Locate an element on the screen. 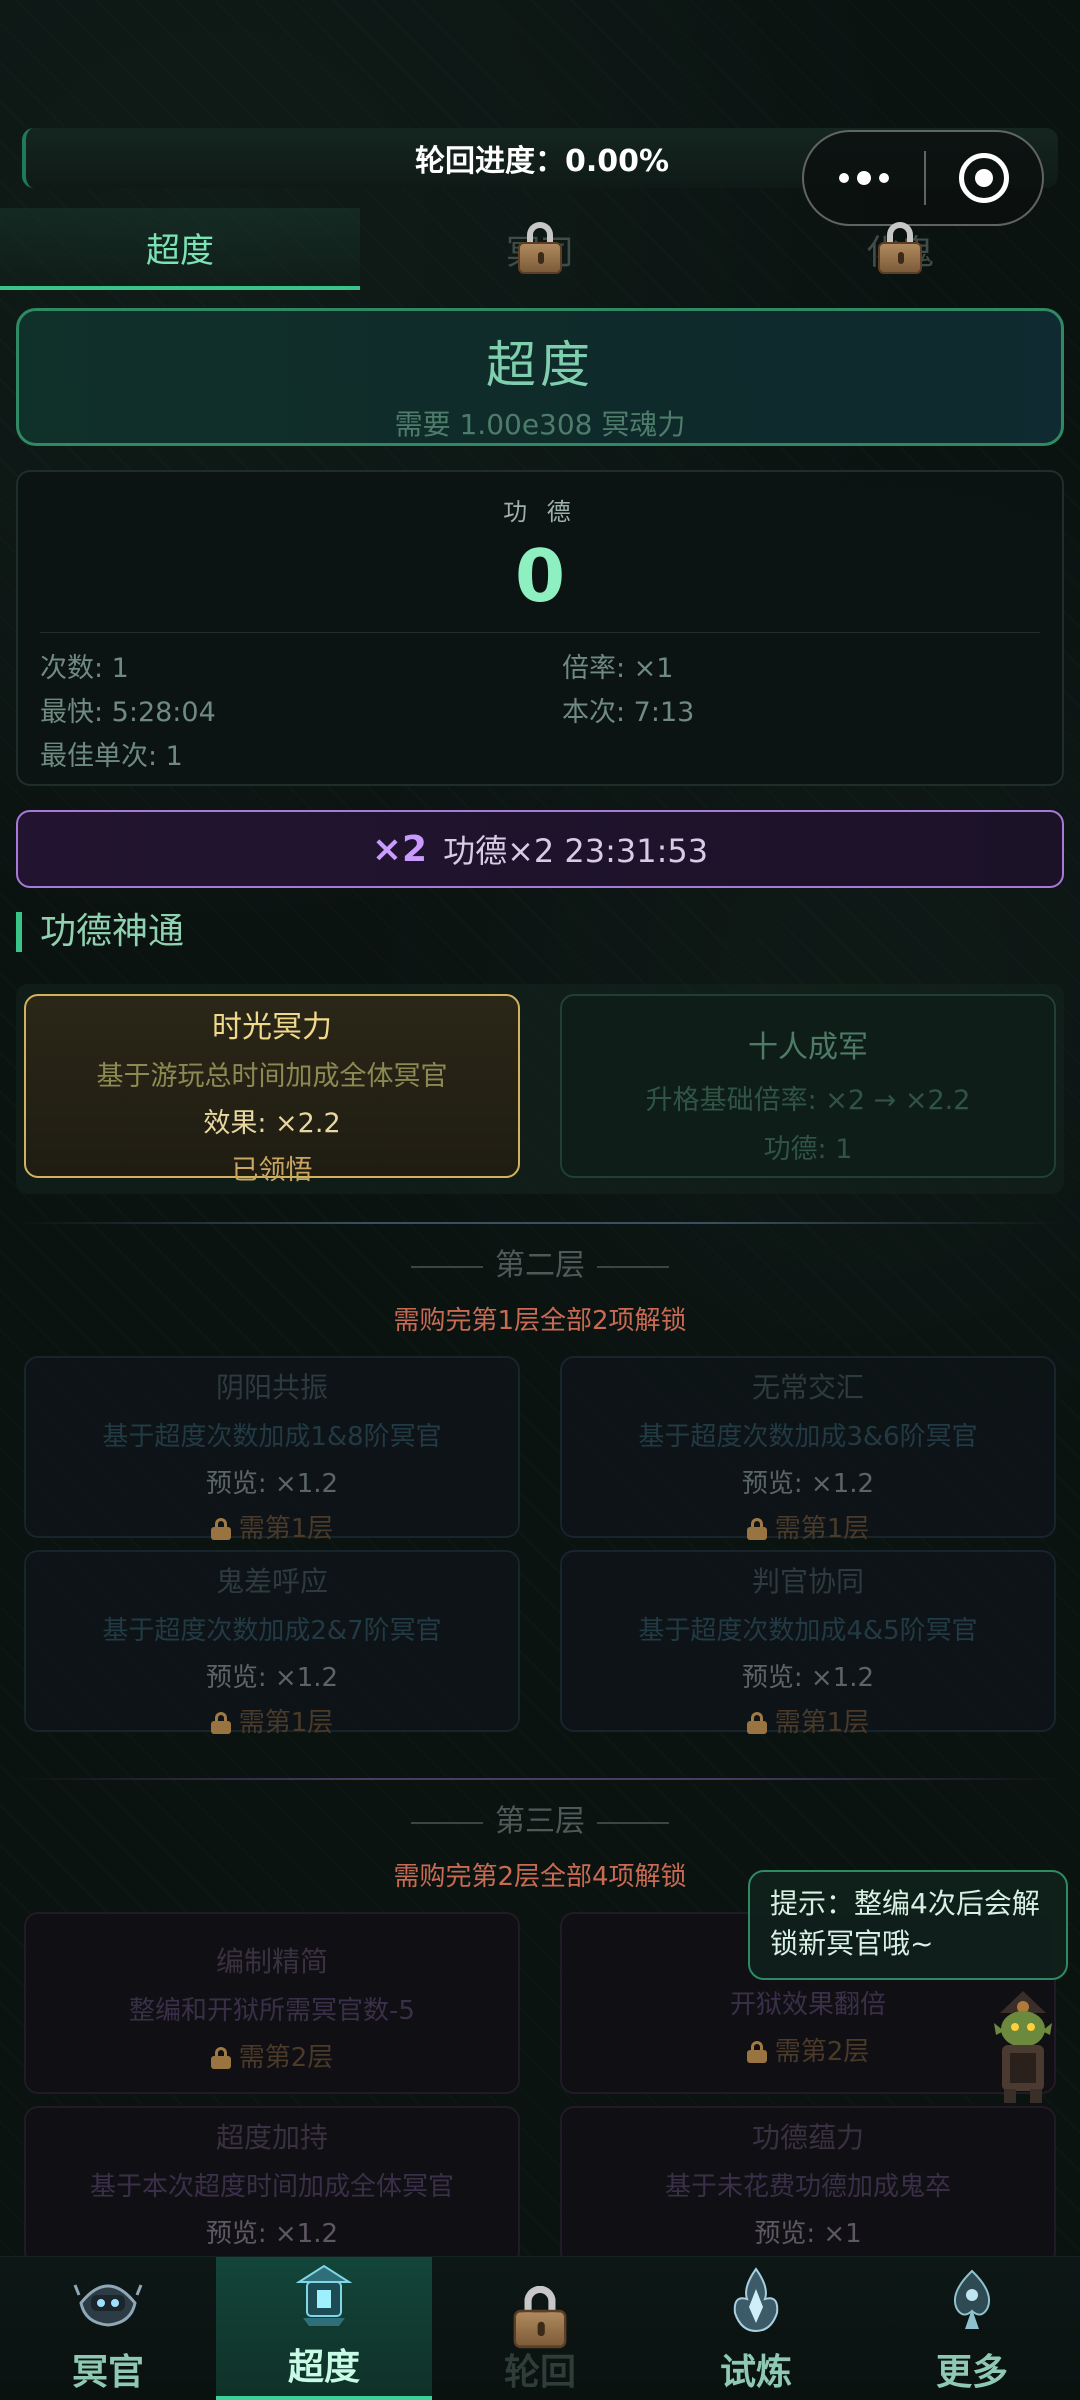  skill-card-wuchang: 无常交汇 基于超度次数加成3&6阶冥官 预览: ×1.2 需第1层 is located at coordinates (808, 1450).